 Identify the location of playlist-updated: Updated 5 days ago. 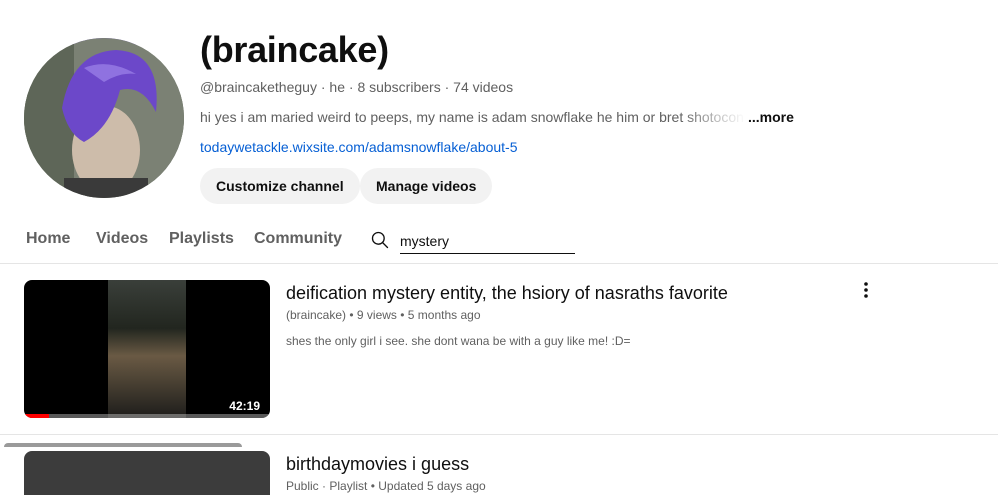
(432, 486).